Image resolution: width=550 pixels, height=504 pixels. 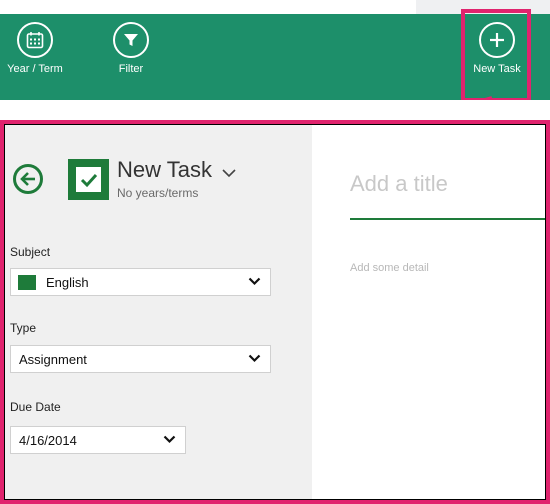 I want to click on title-input: Add a title, so click(x=399, y=184).